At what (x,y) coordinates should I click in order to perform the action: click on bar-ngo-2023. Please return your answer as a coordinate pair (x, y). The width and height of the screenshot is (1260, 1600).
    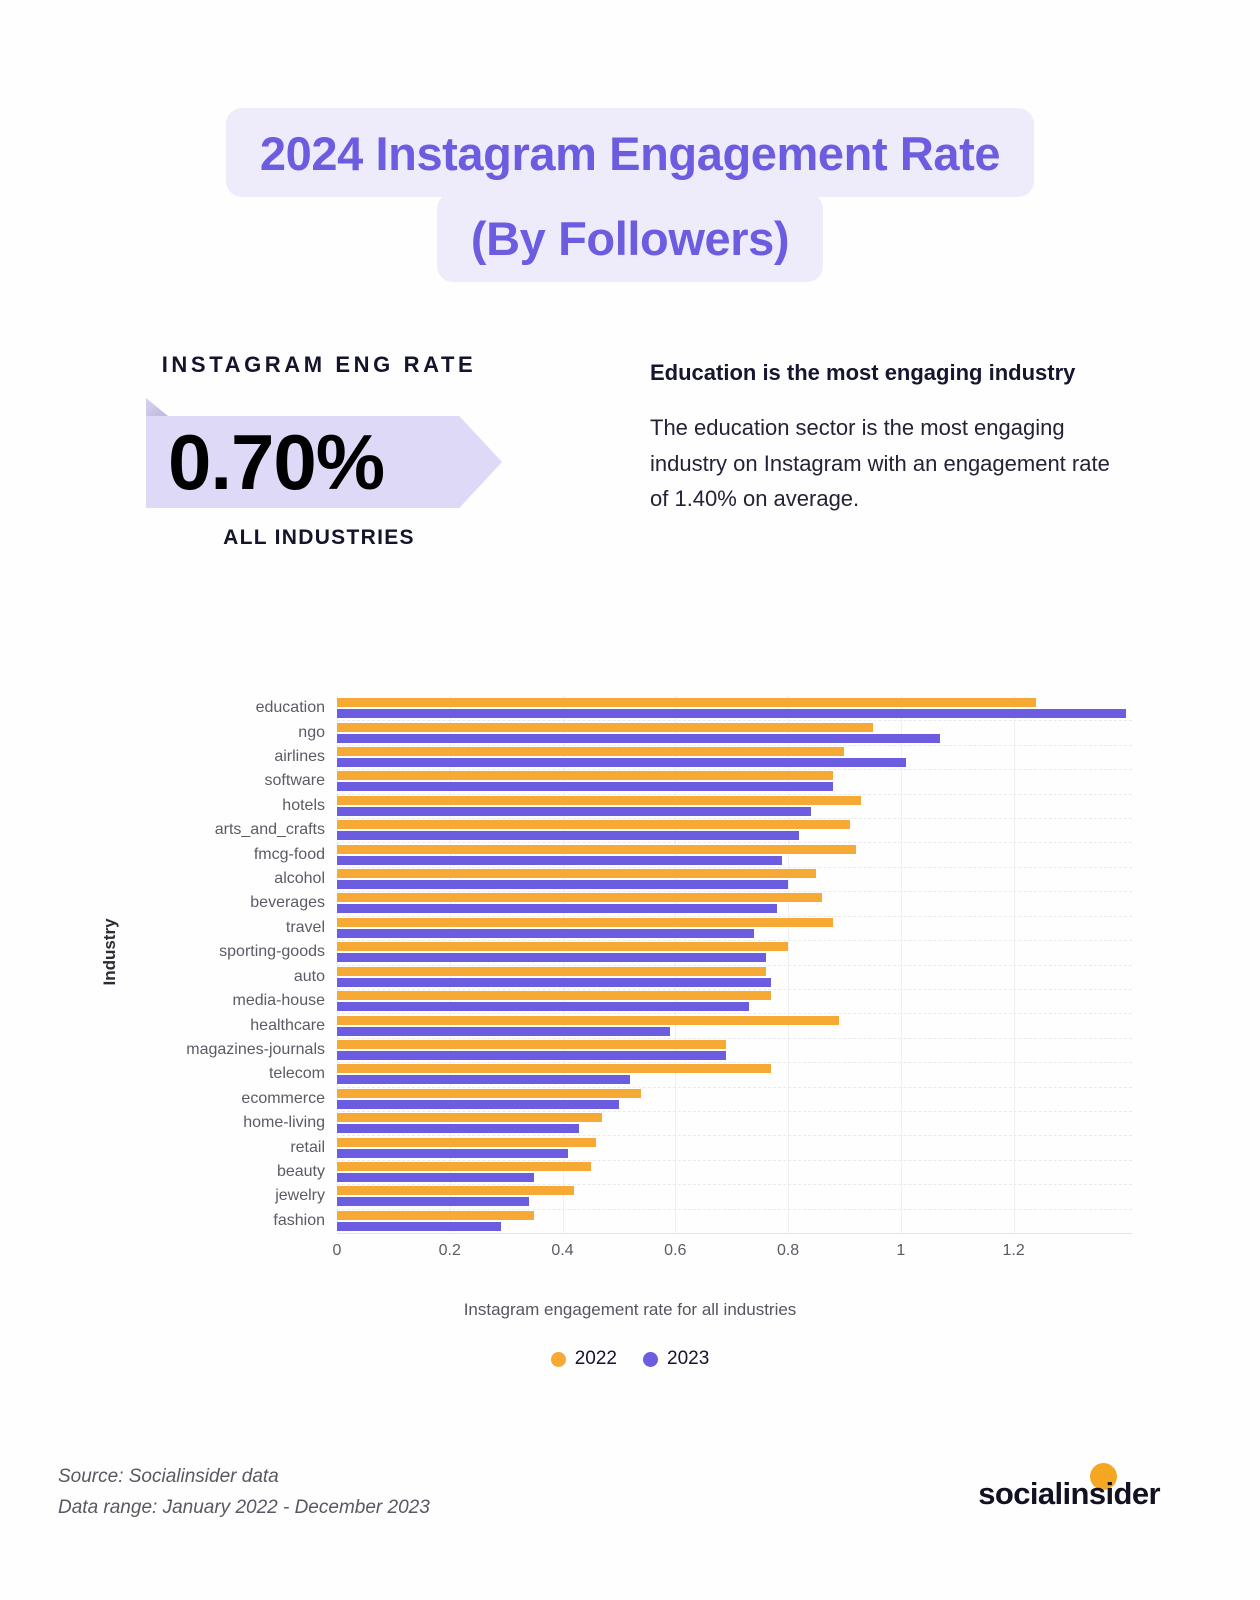
    Looking at the image, I should click on (639, 738).